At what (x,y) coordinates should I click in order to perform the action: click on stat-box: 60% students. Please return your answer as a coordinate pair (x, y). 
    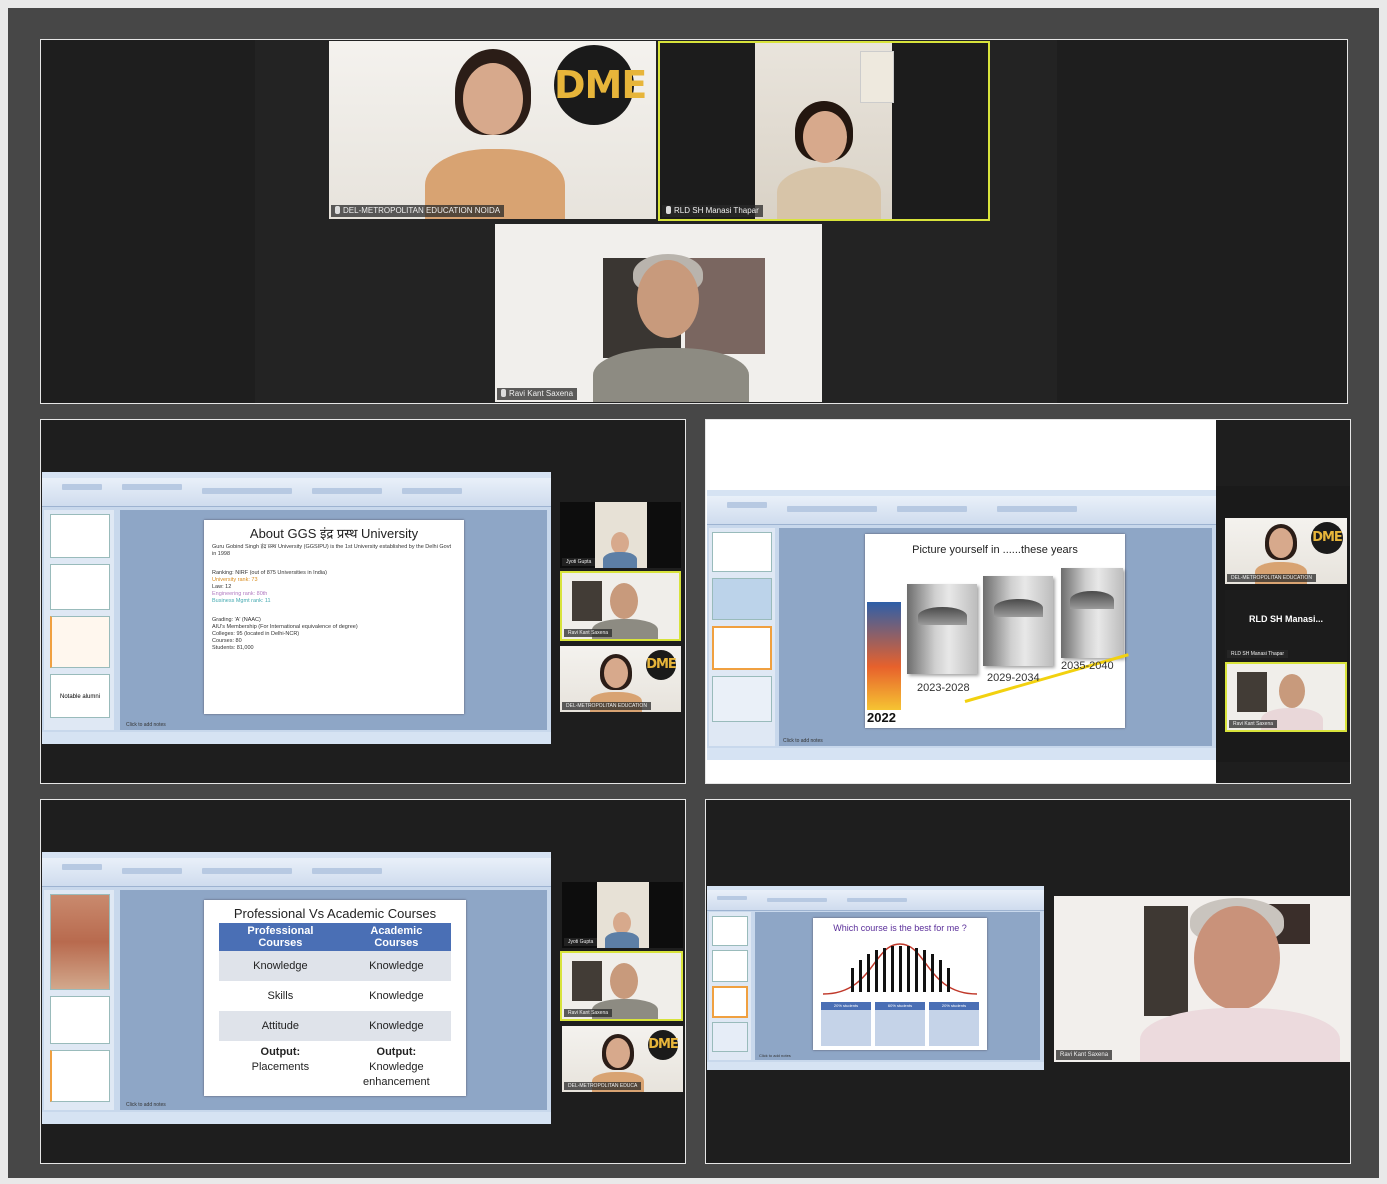
    Looking at the image, I should click on (900, 1024).